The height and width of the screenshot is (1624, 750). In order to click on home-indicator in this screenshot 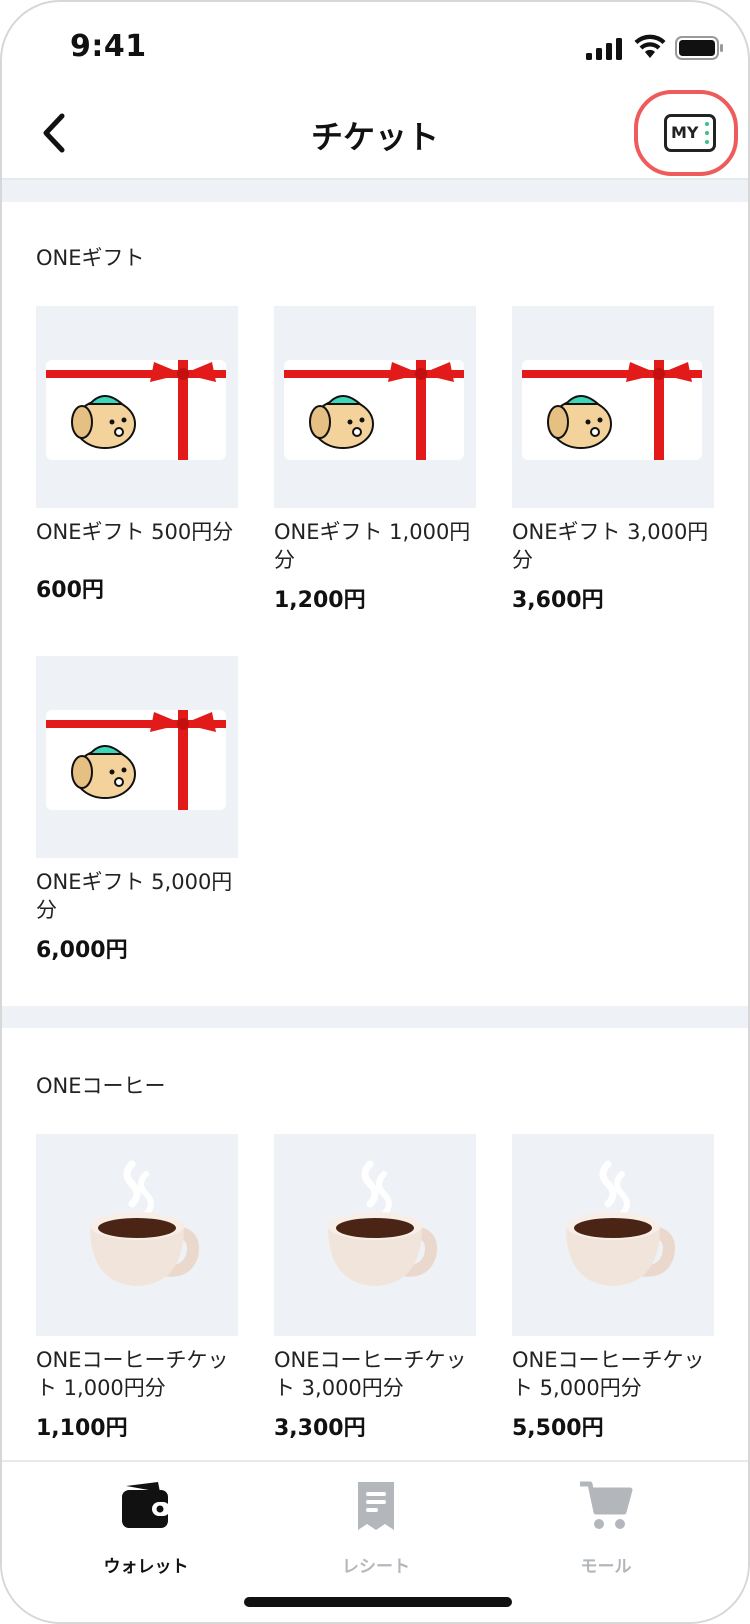, I will do `click(378, 1602)`.